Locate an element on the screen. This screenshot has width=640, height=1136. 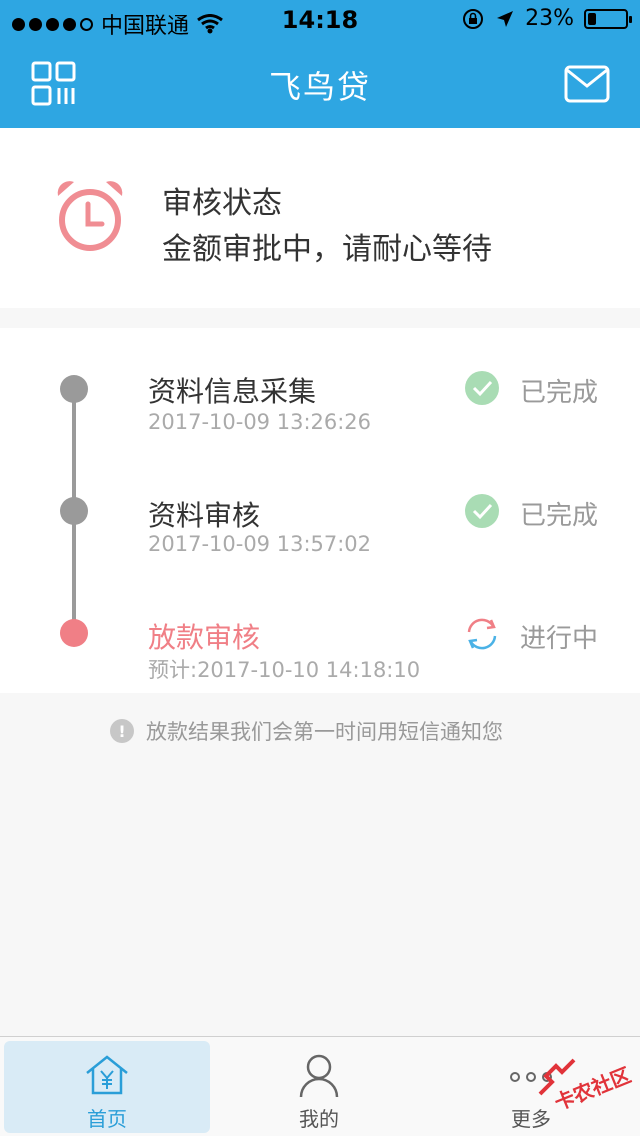
review-title: 审核状态 is located at coordinates (222, 203).